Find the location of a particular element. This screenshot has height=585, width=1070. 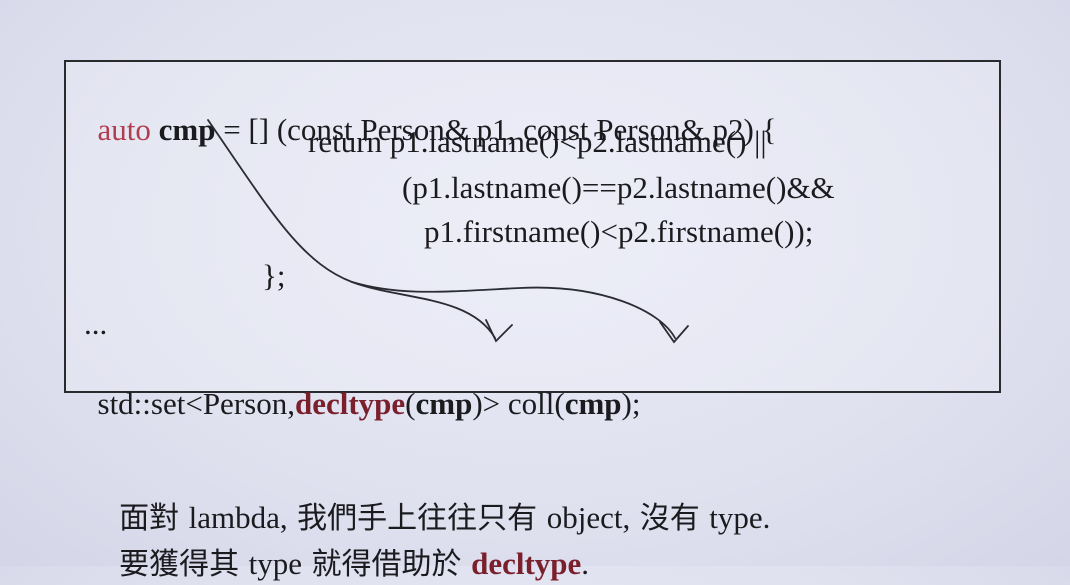

cmp-in-ctor: cmp is located at coordinates (593, 403).